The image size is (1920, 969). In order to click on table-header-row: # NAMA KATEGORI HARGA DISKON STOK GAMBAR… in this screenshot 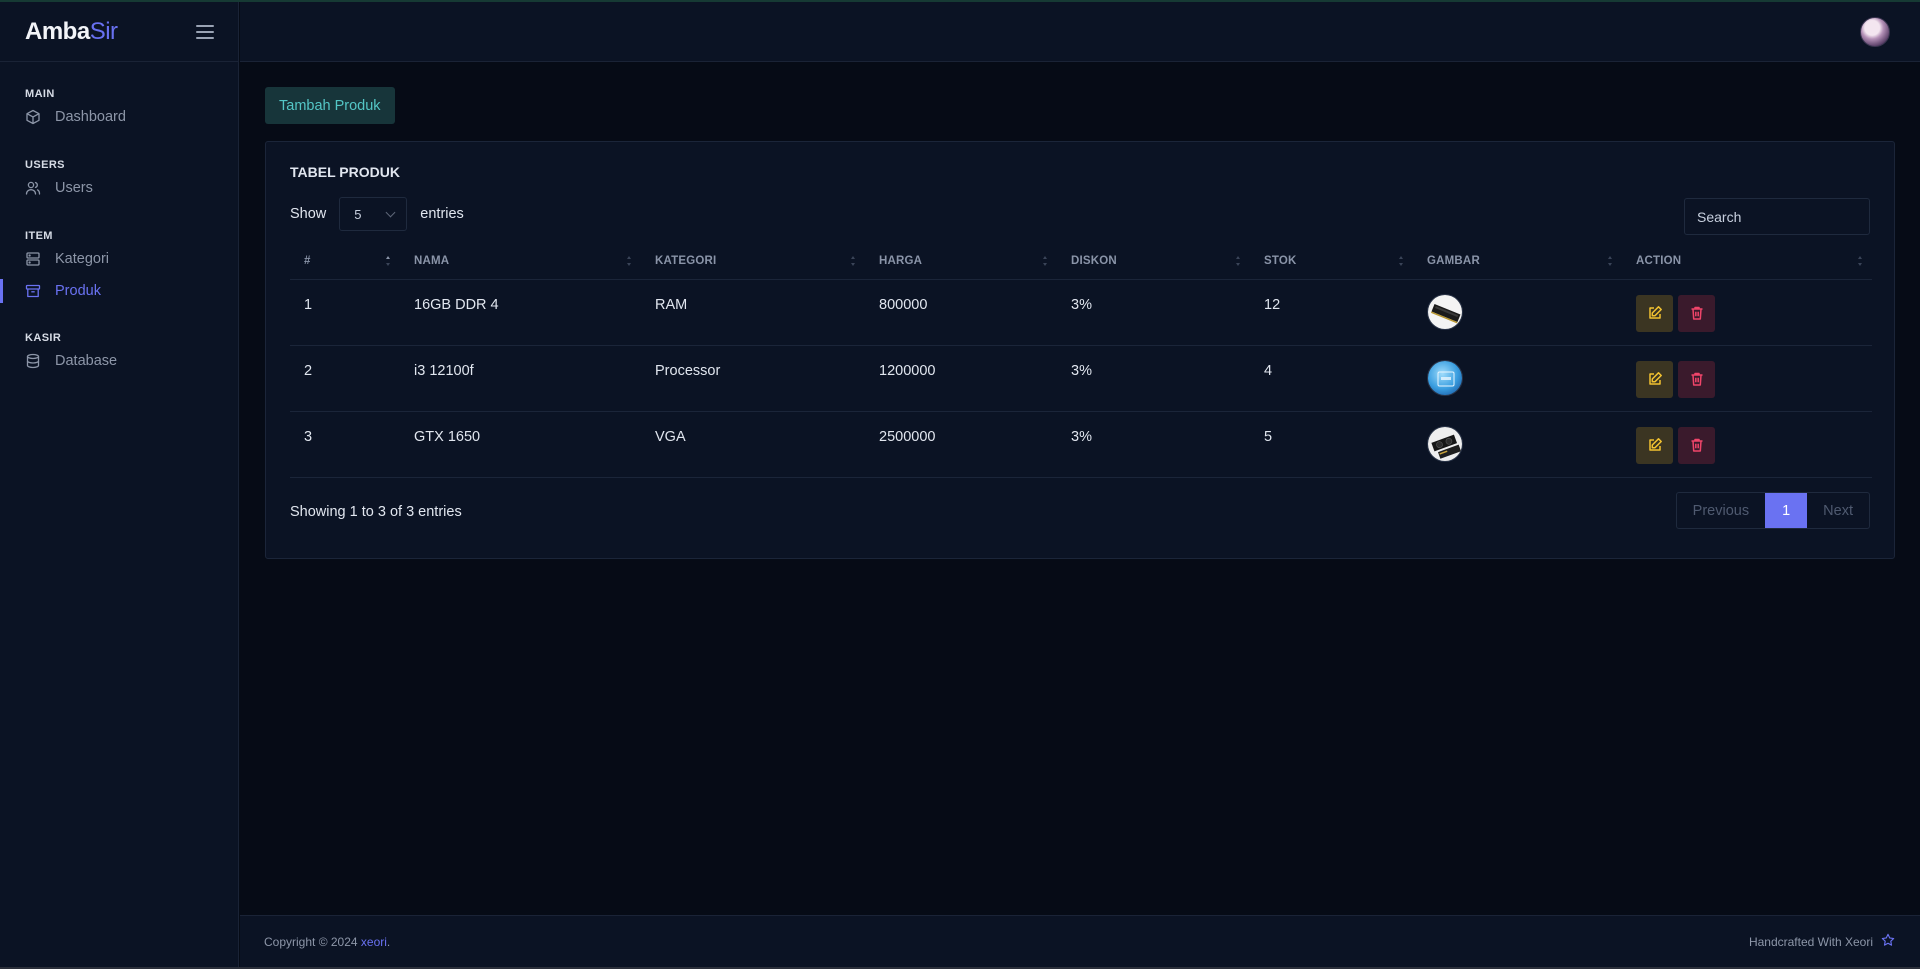, I will do `click(1081, 261)`.